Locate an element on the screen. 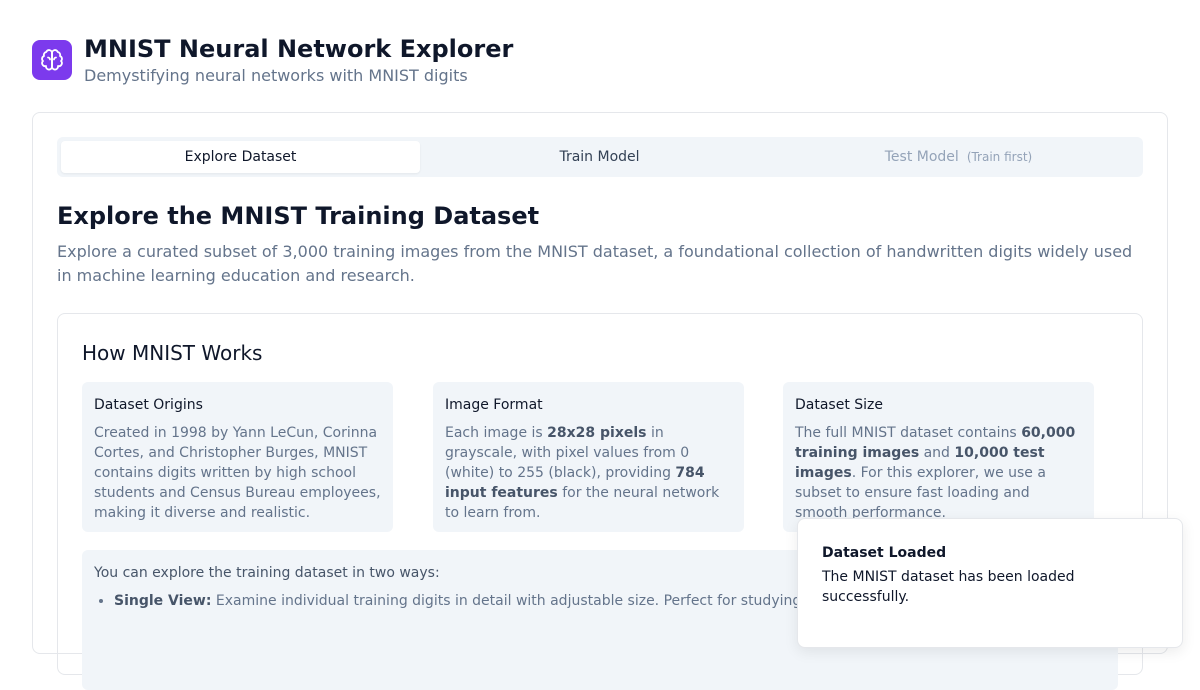 Image resolution: width=1200 pixels, height=690 pixels. card-title: Dataset Origins is located at coordinates (148, 405).